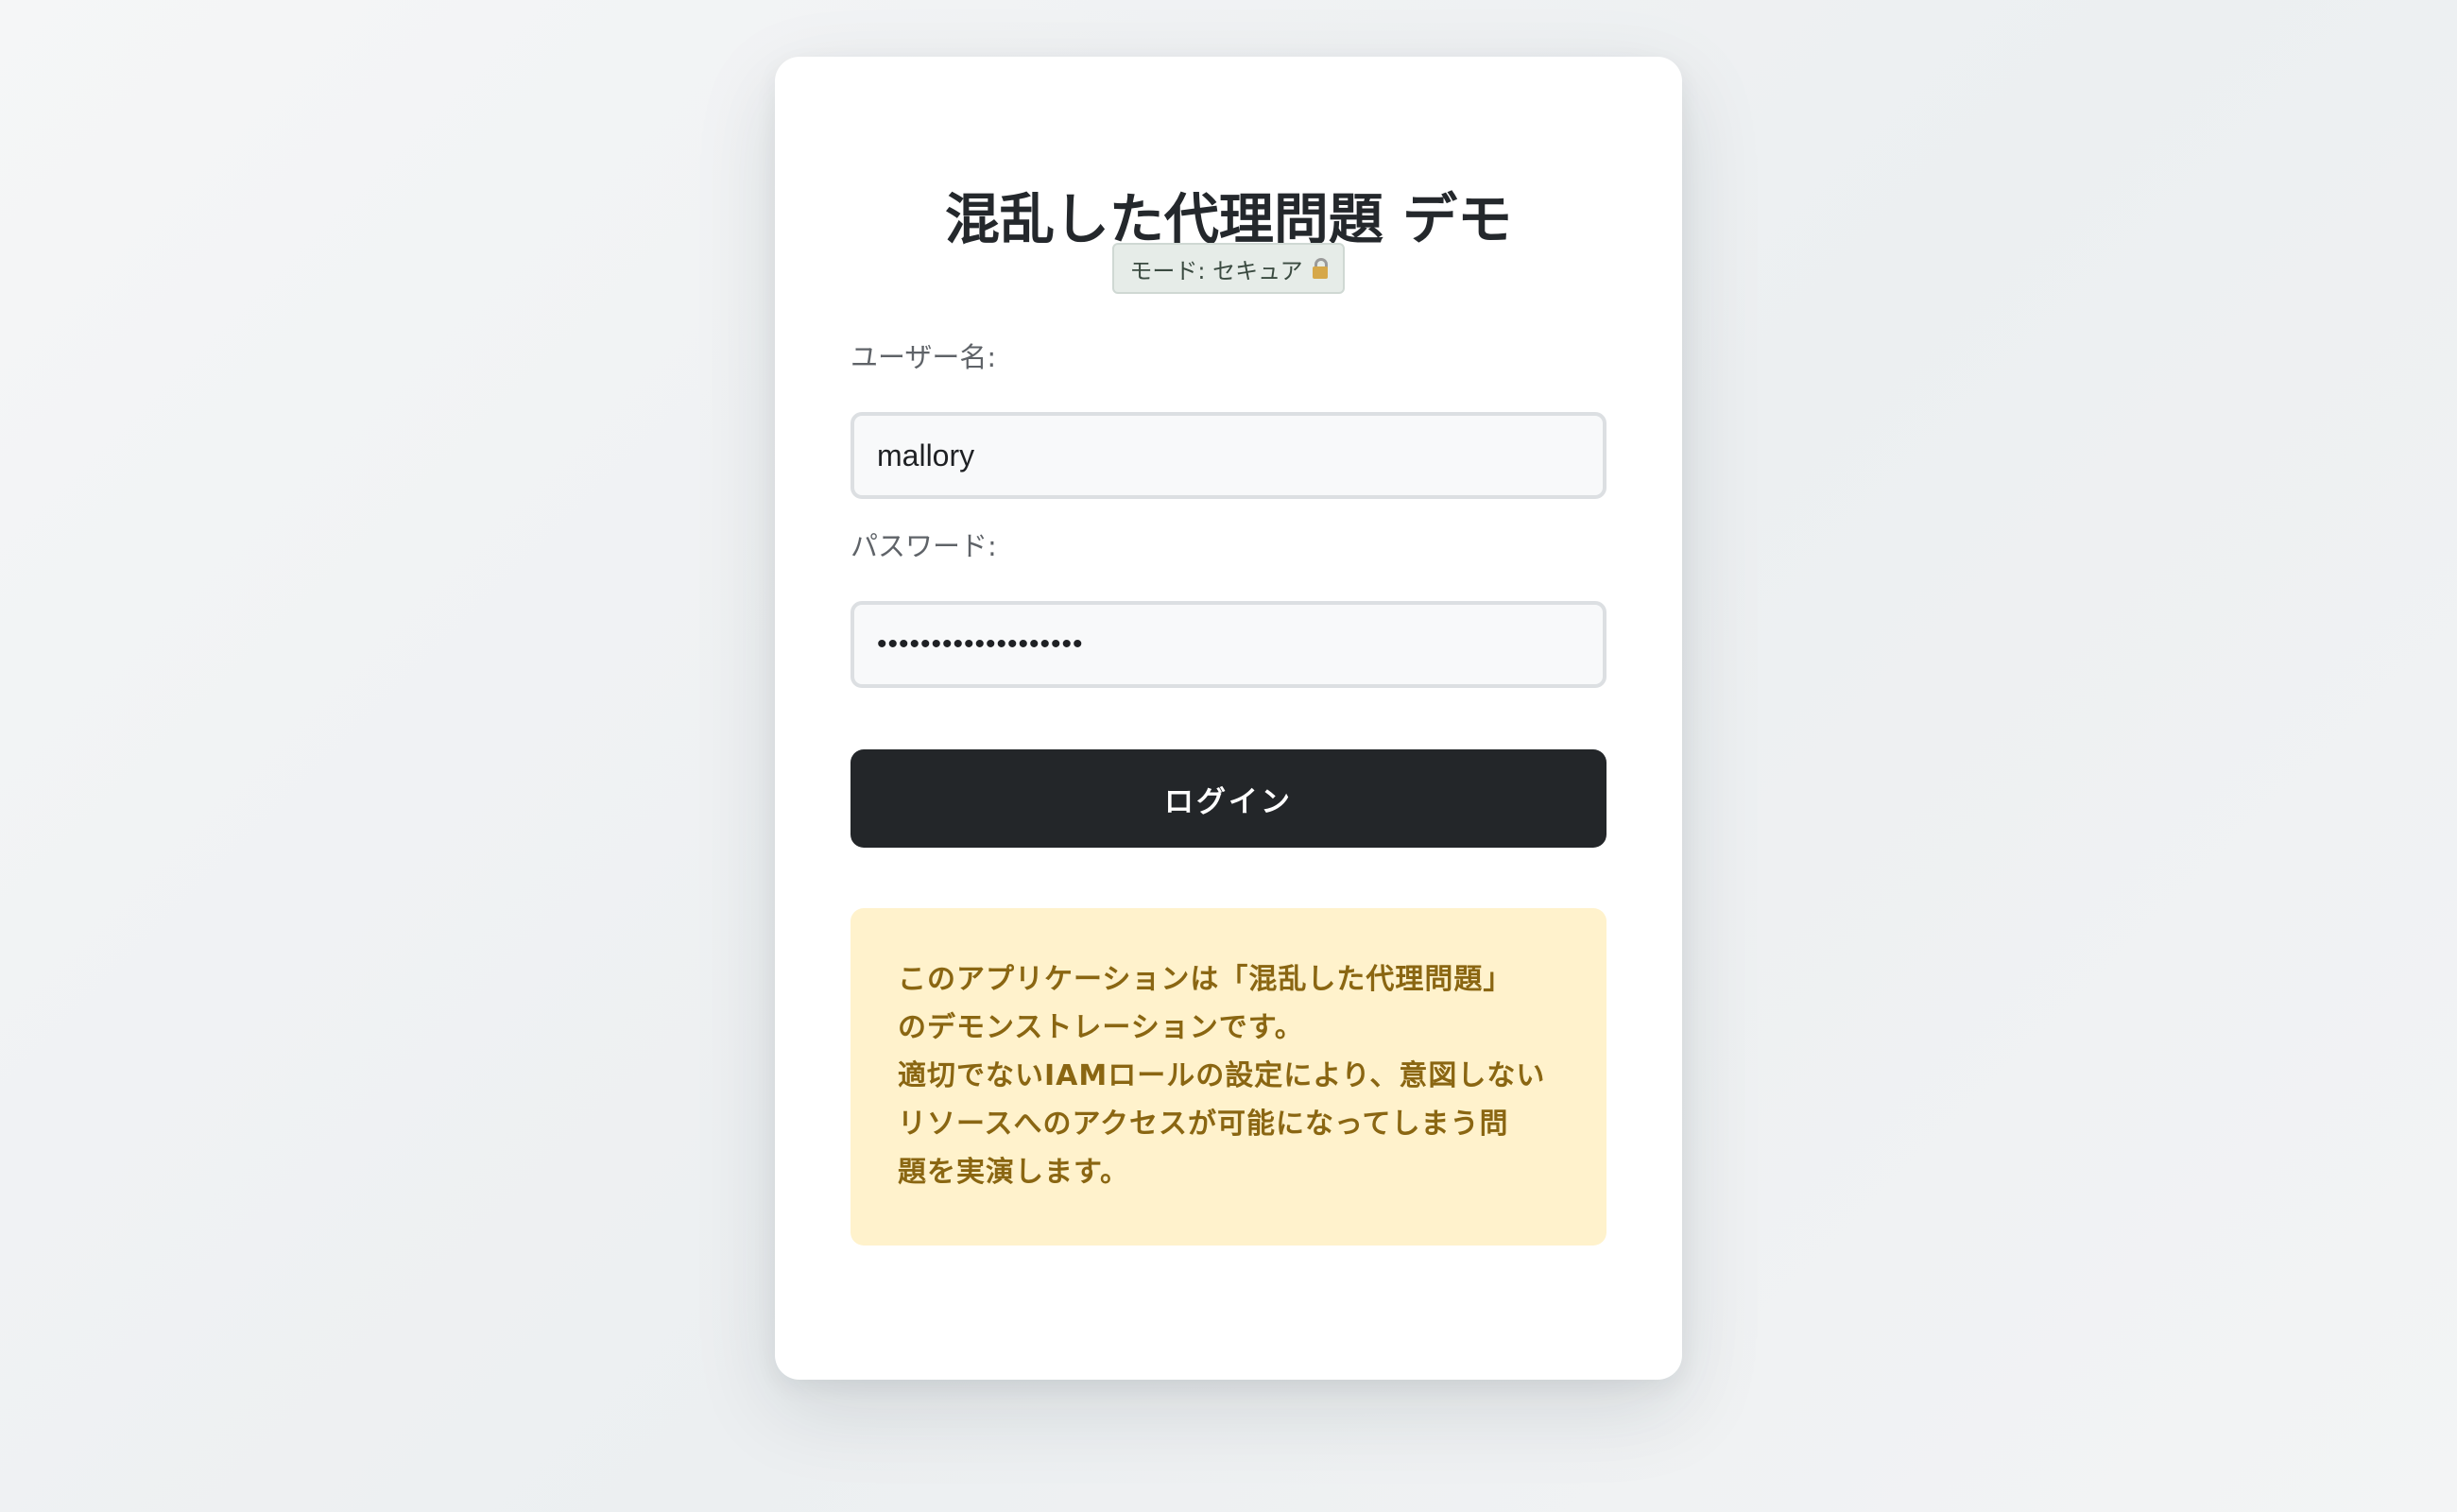  I want to click on info-line: 適切でないIAMロールの設定により、意図しない, so click(1222, 1075).